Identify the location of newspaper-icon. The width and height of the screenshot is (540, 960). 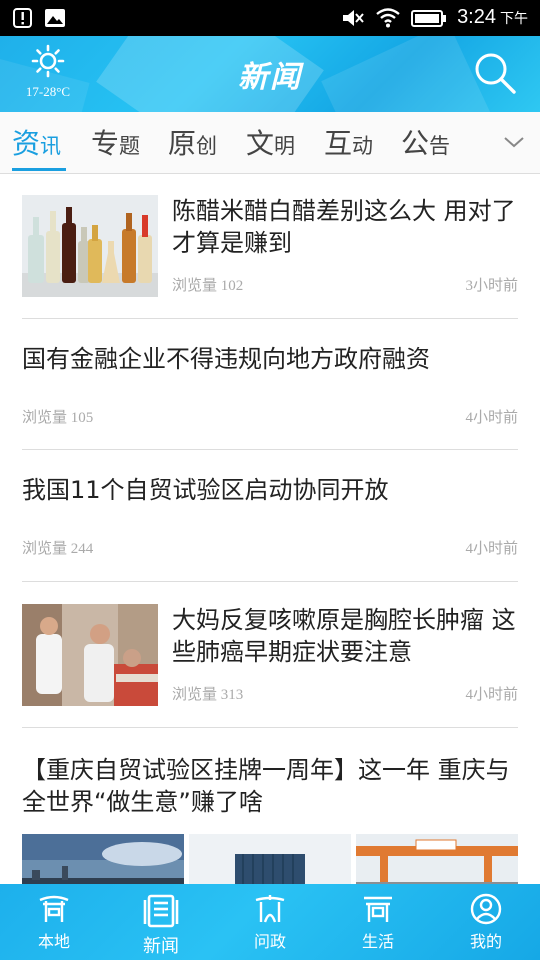
(161, 911).